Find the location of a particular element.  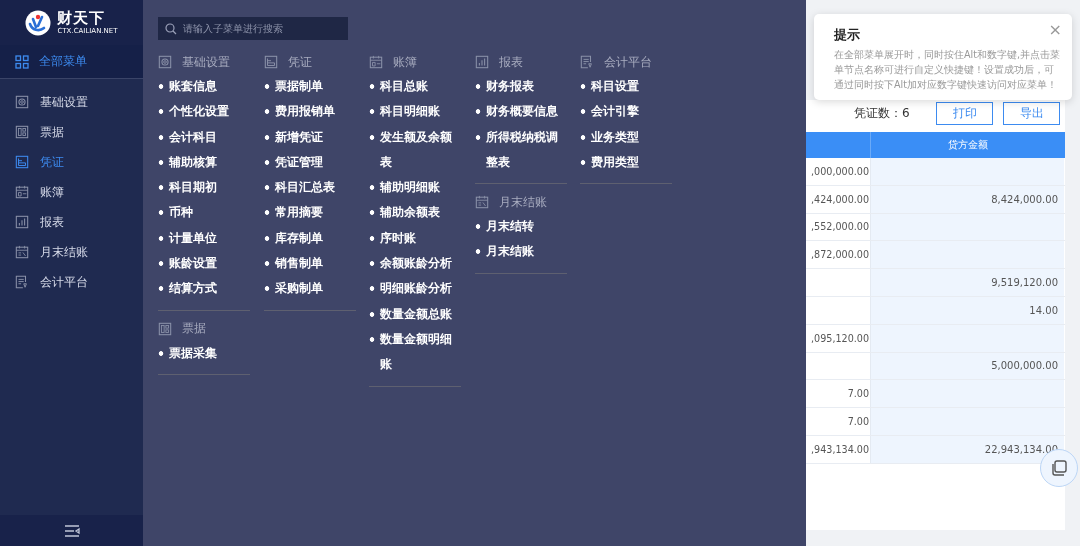

table-cell: ,000,000.00 is located at coordinates (840, 171).